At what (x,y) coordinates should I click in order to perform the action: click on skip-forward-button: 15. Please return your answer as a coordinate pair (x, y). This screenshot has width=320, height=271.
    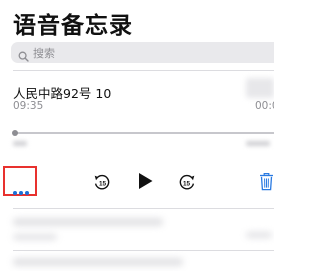
    Looking at the image, I should click on (187, 184).